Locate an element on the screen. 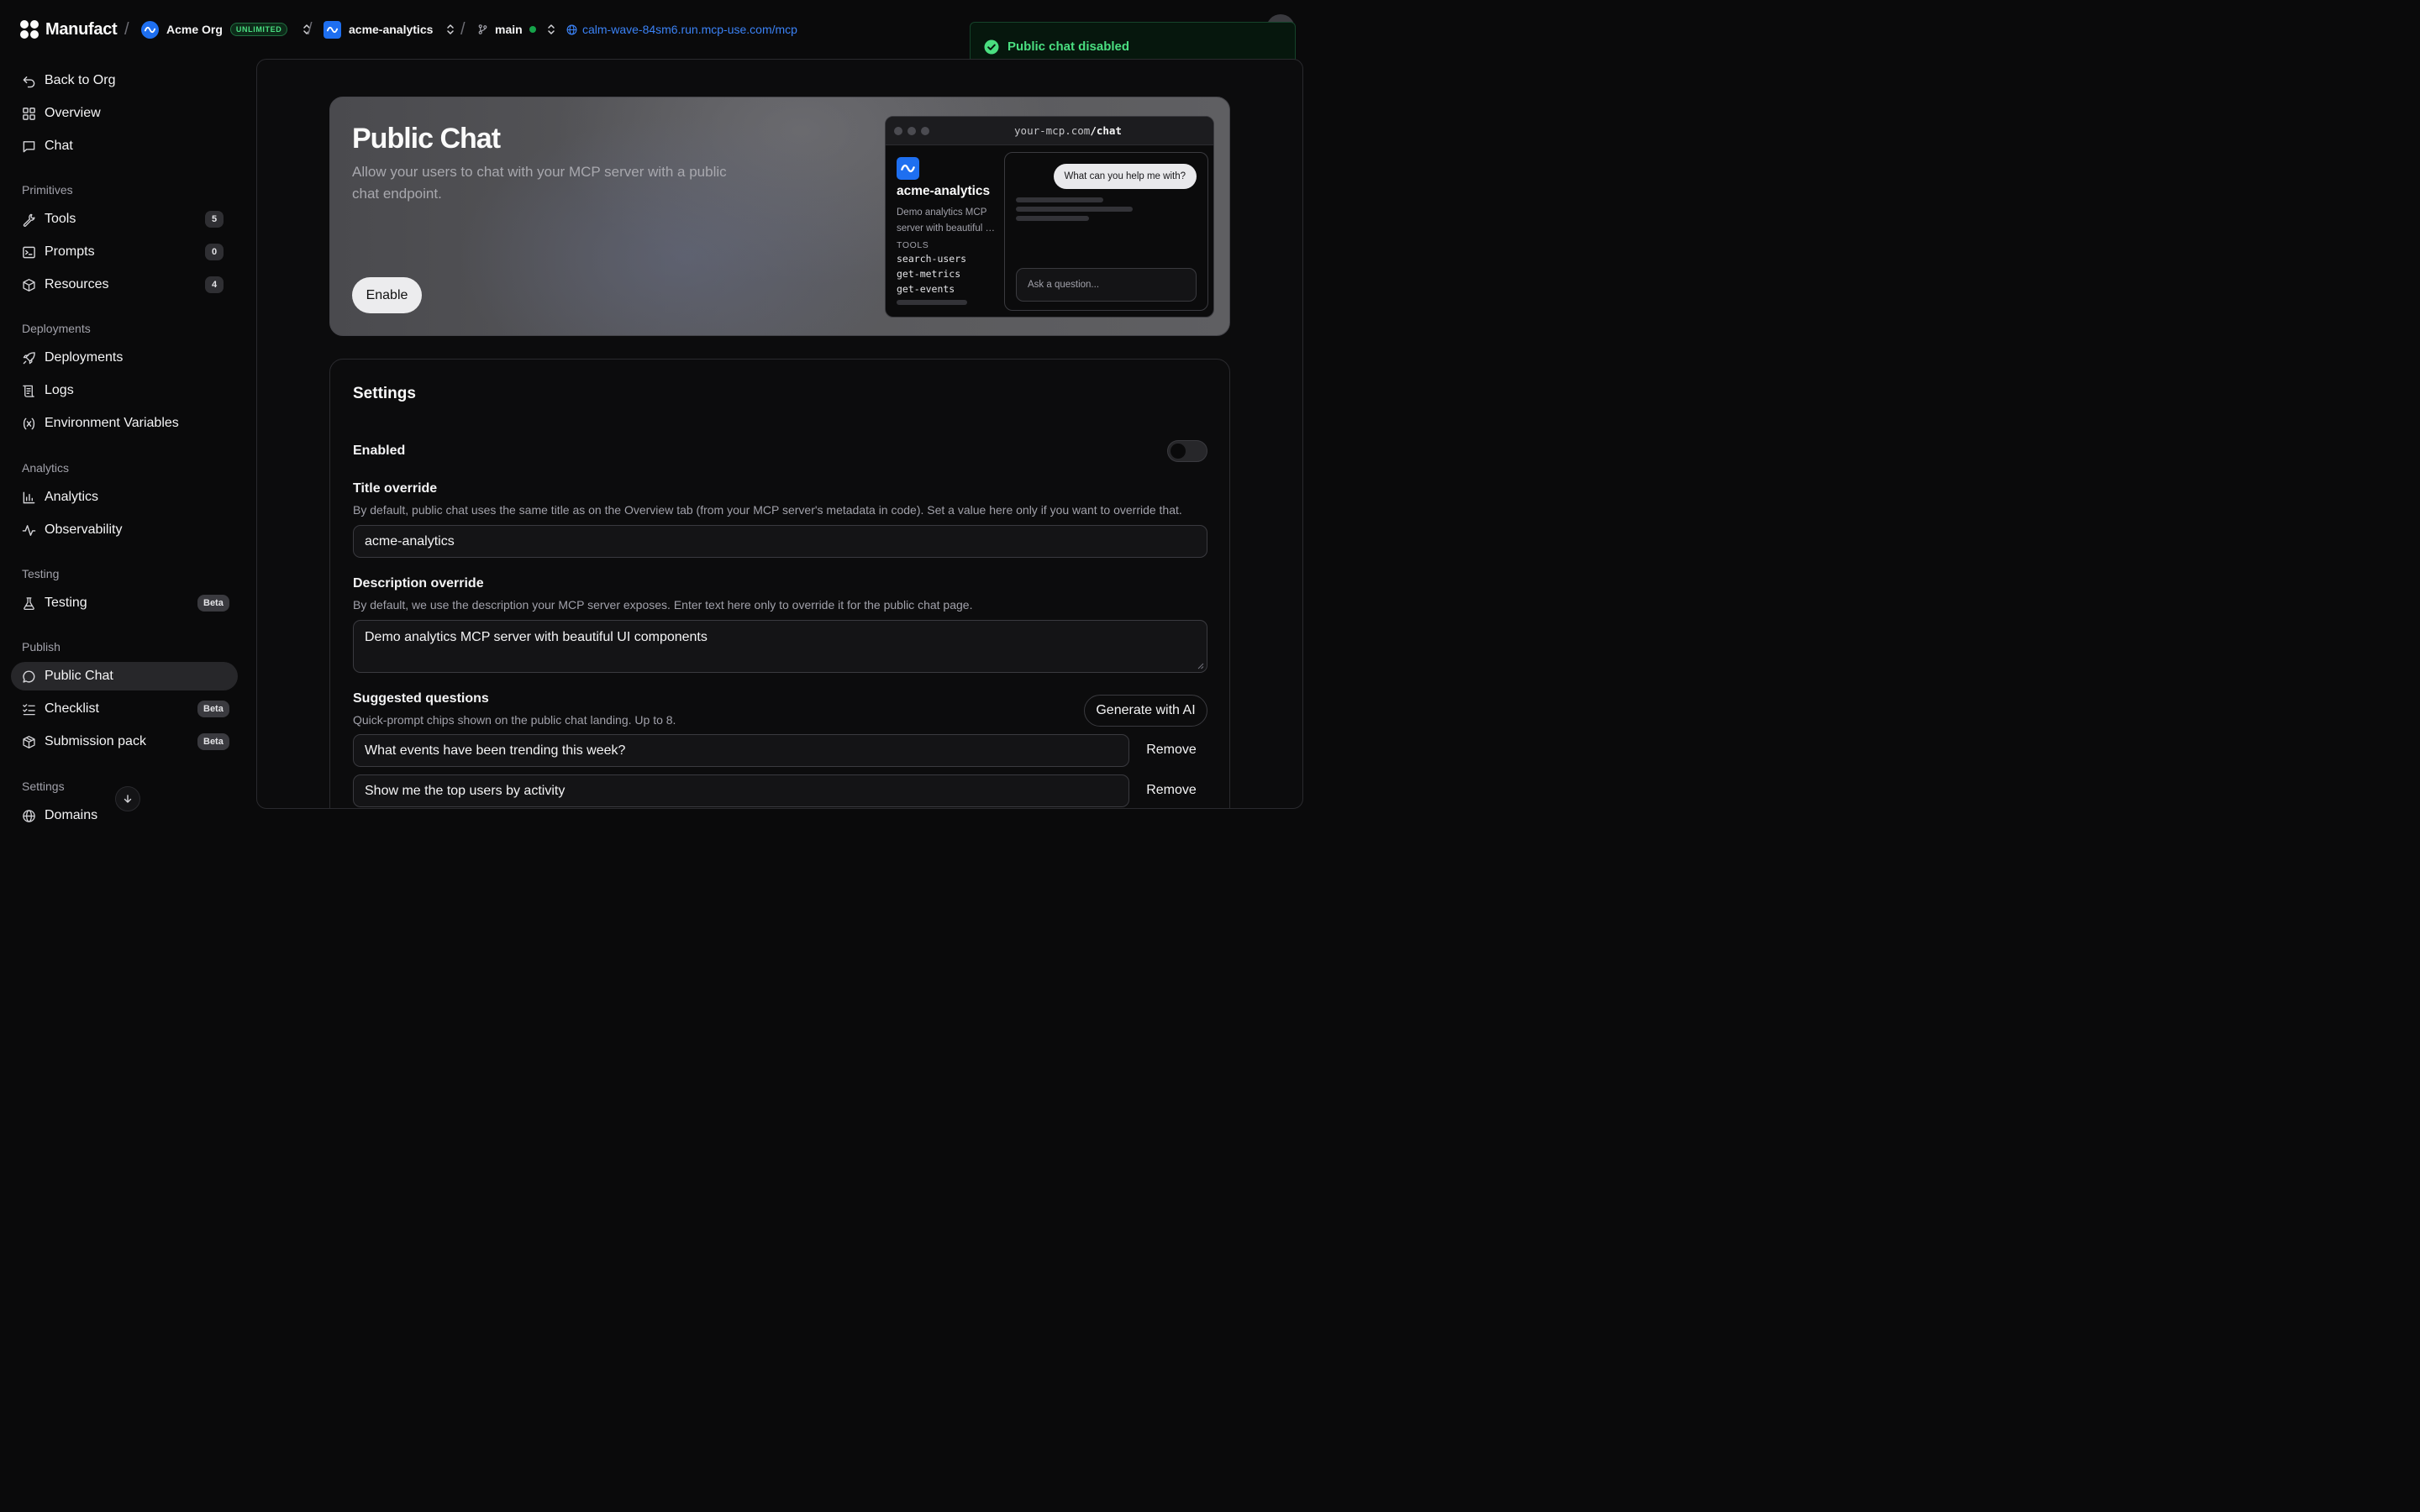 This screenshot has width=2420, height=1512. brand-name: Manufact is located at coordinates (81, 29).